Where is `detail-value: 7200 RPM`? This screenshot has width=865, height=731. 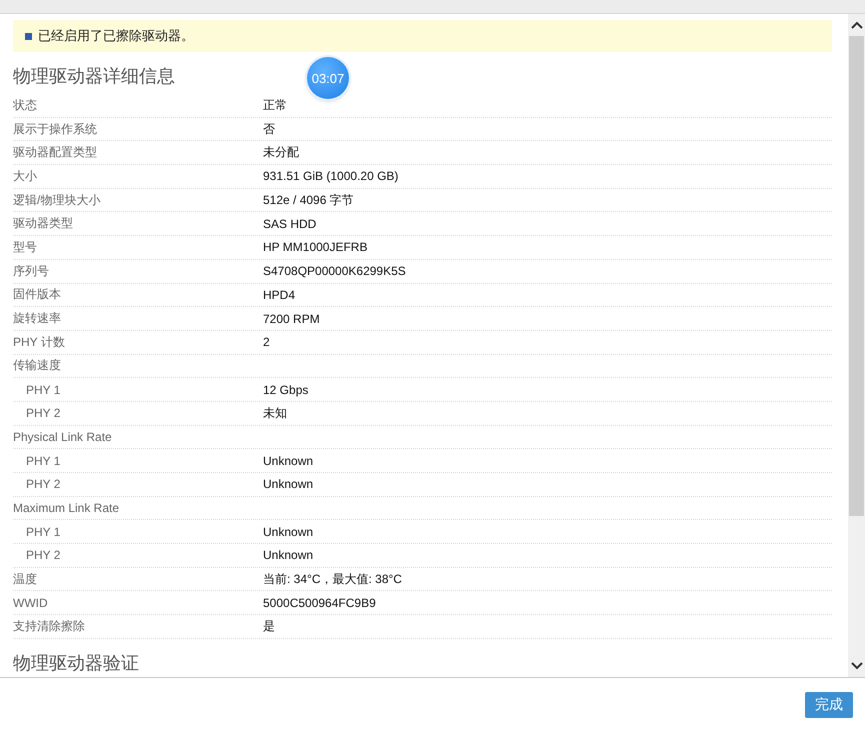
detail-value: 7200 RPM is located at coordinates (291, 319).